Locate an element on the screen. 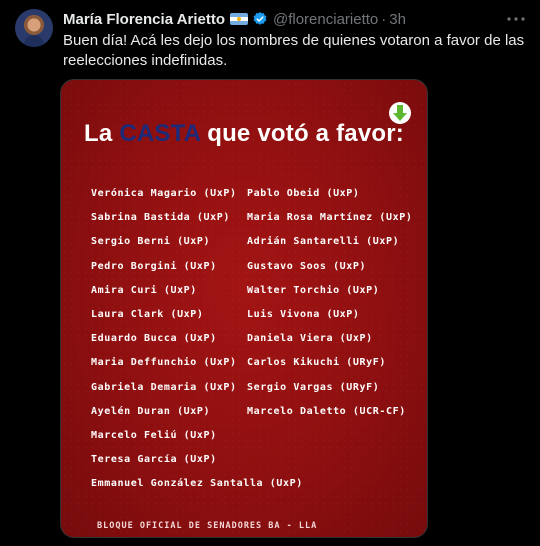 This screenshot has height=546, width=540. name-entry: Emmanuel González Santalla (UxP) is located at coordinates (197, 484).